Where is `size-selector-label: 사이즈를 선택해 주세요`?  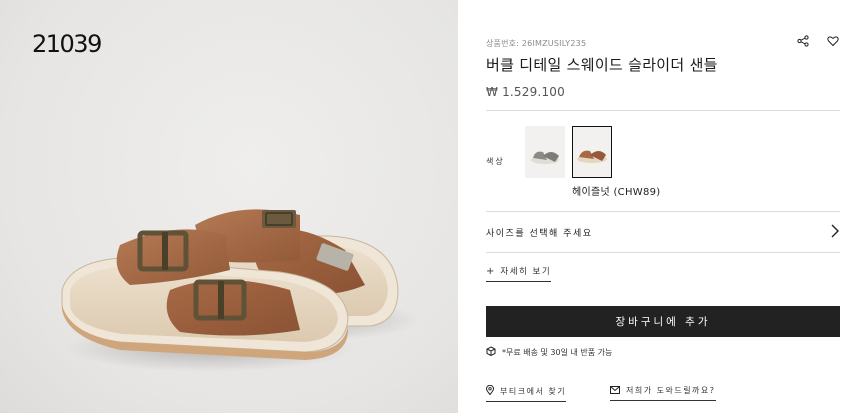 size-selector-label: 사이즈를 선택해 주세요 is located at coordinates (539, 233).